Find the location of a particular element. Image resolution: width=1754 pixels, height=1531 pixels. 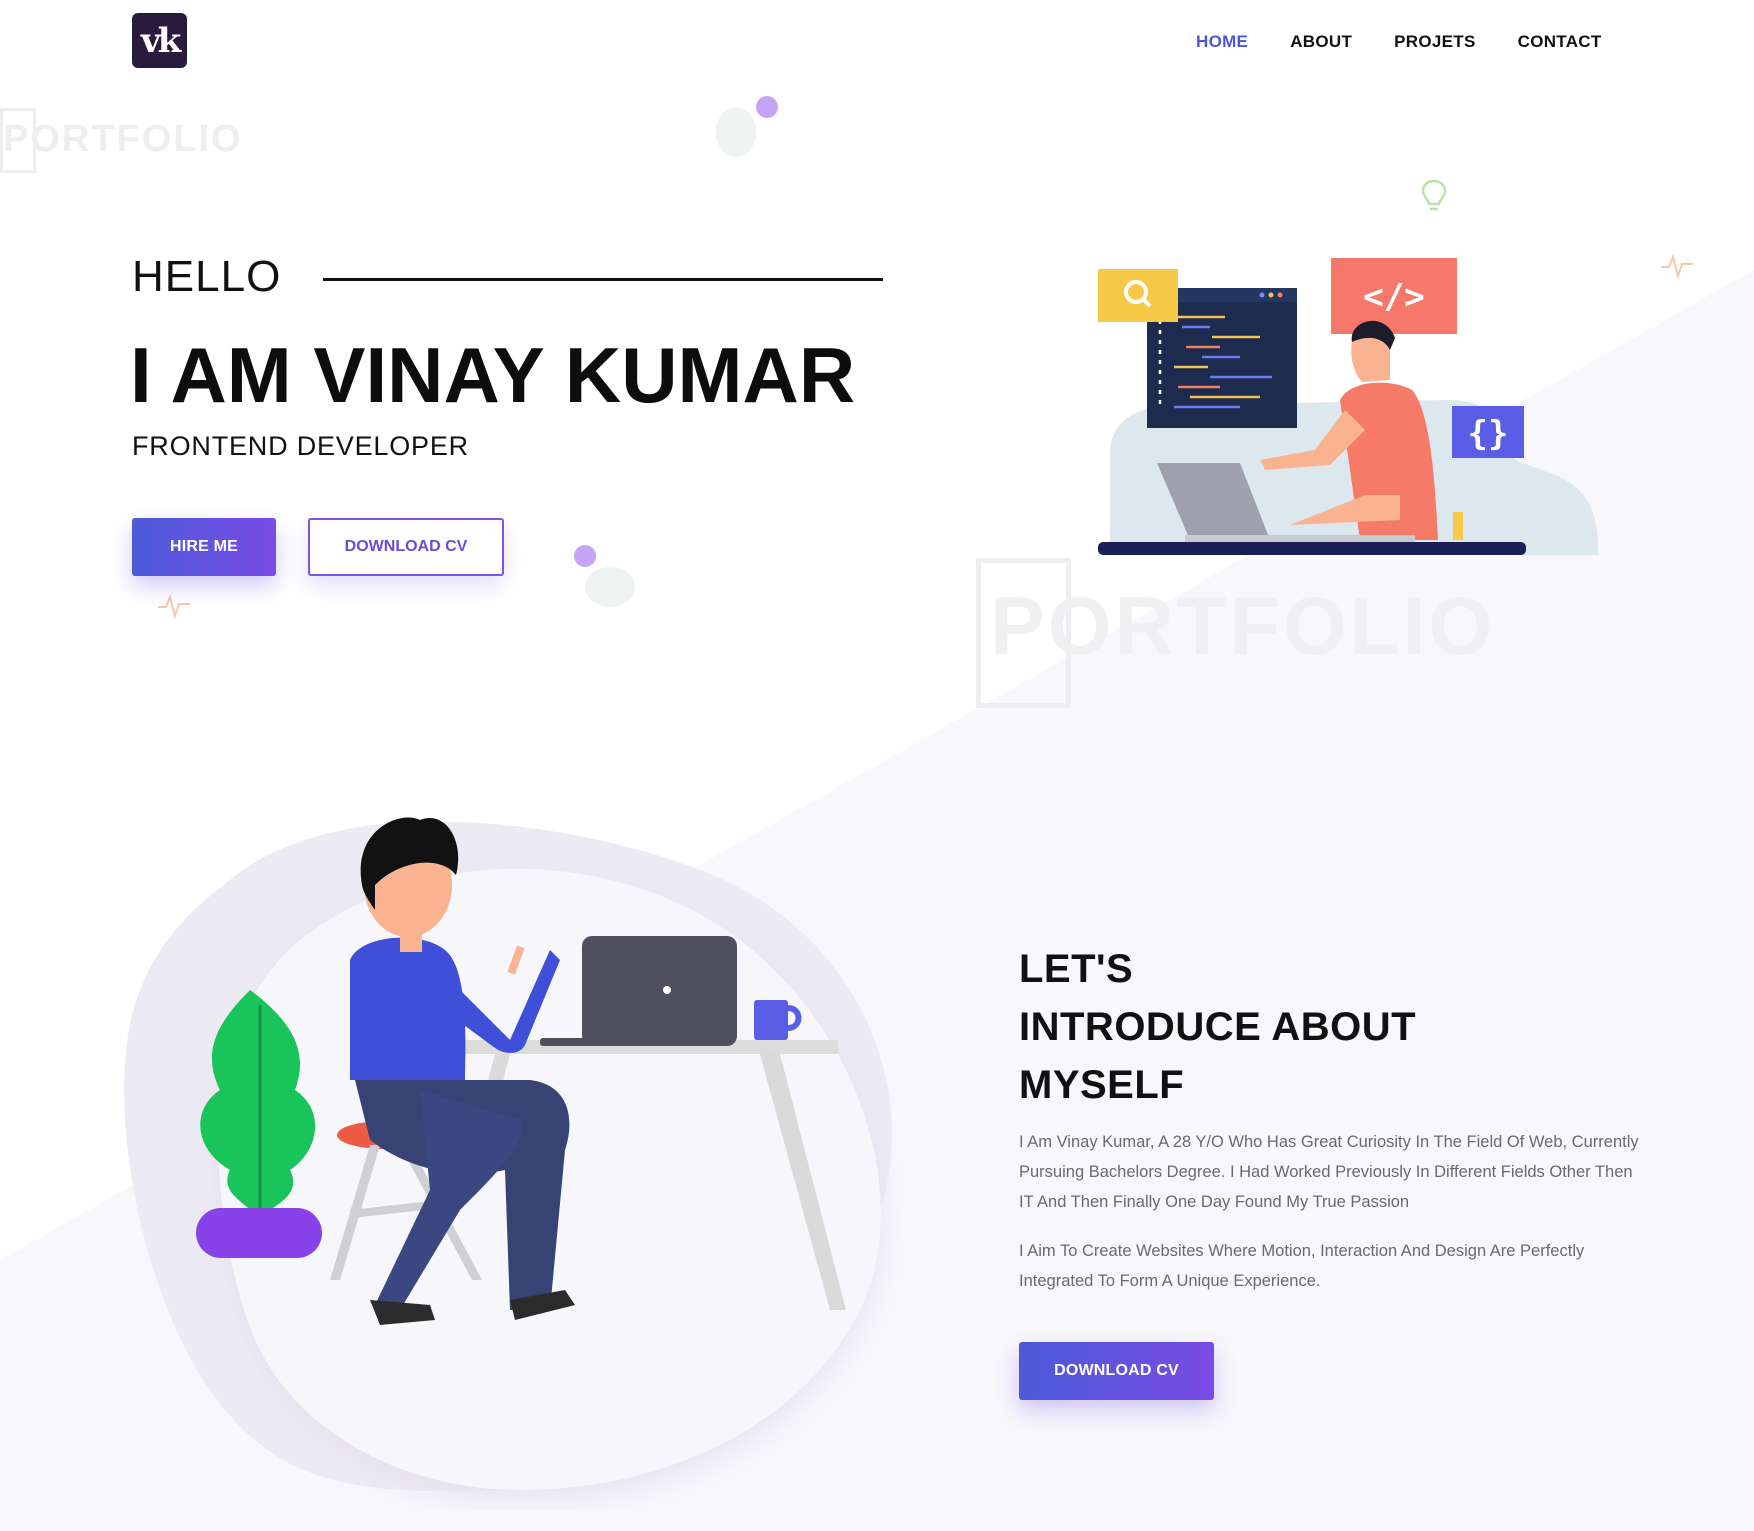

hire-me-button: HIRE ME is located at coordinates (204, 547).